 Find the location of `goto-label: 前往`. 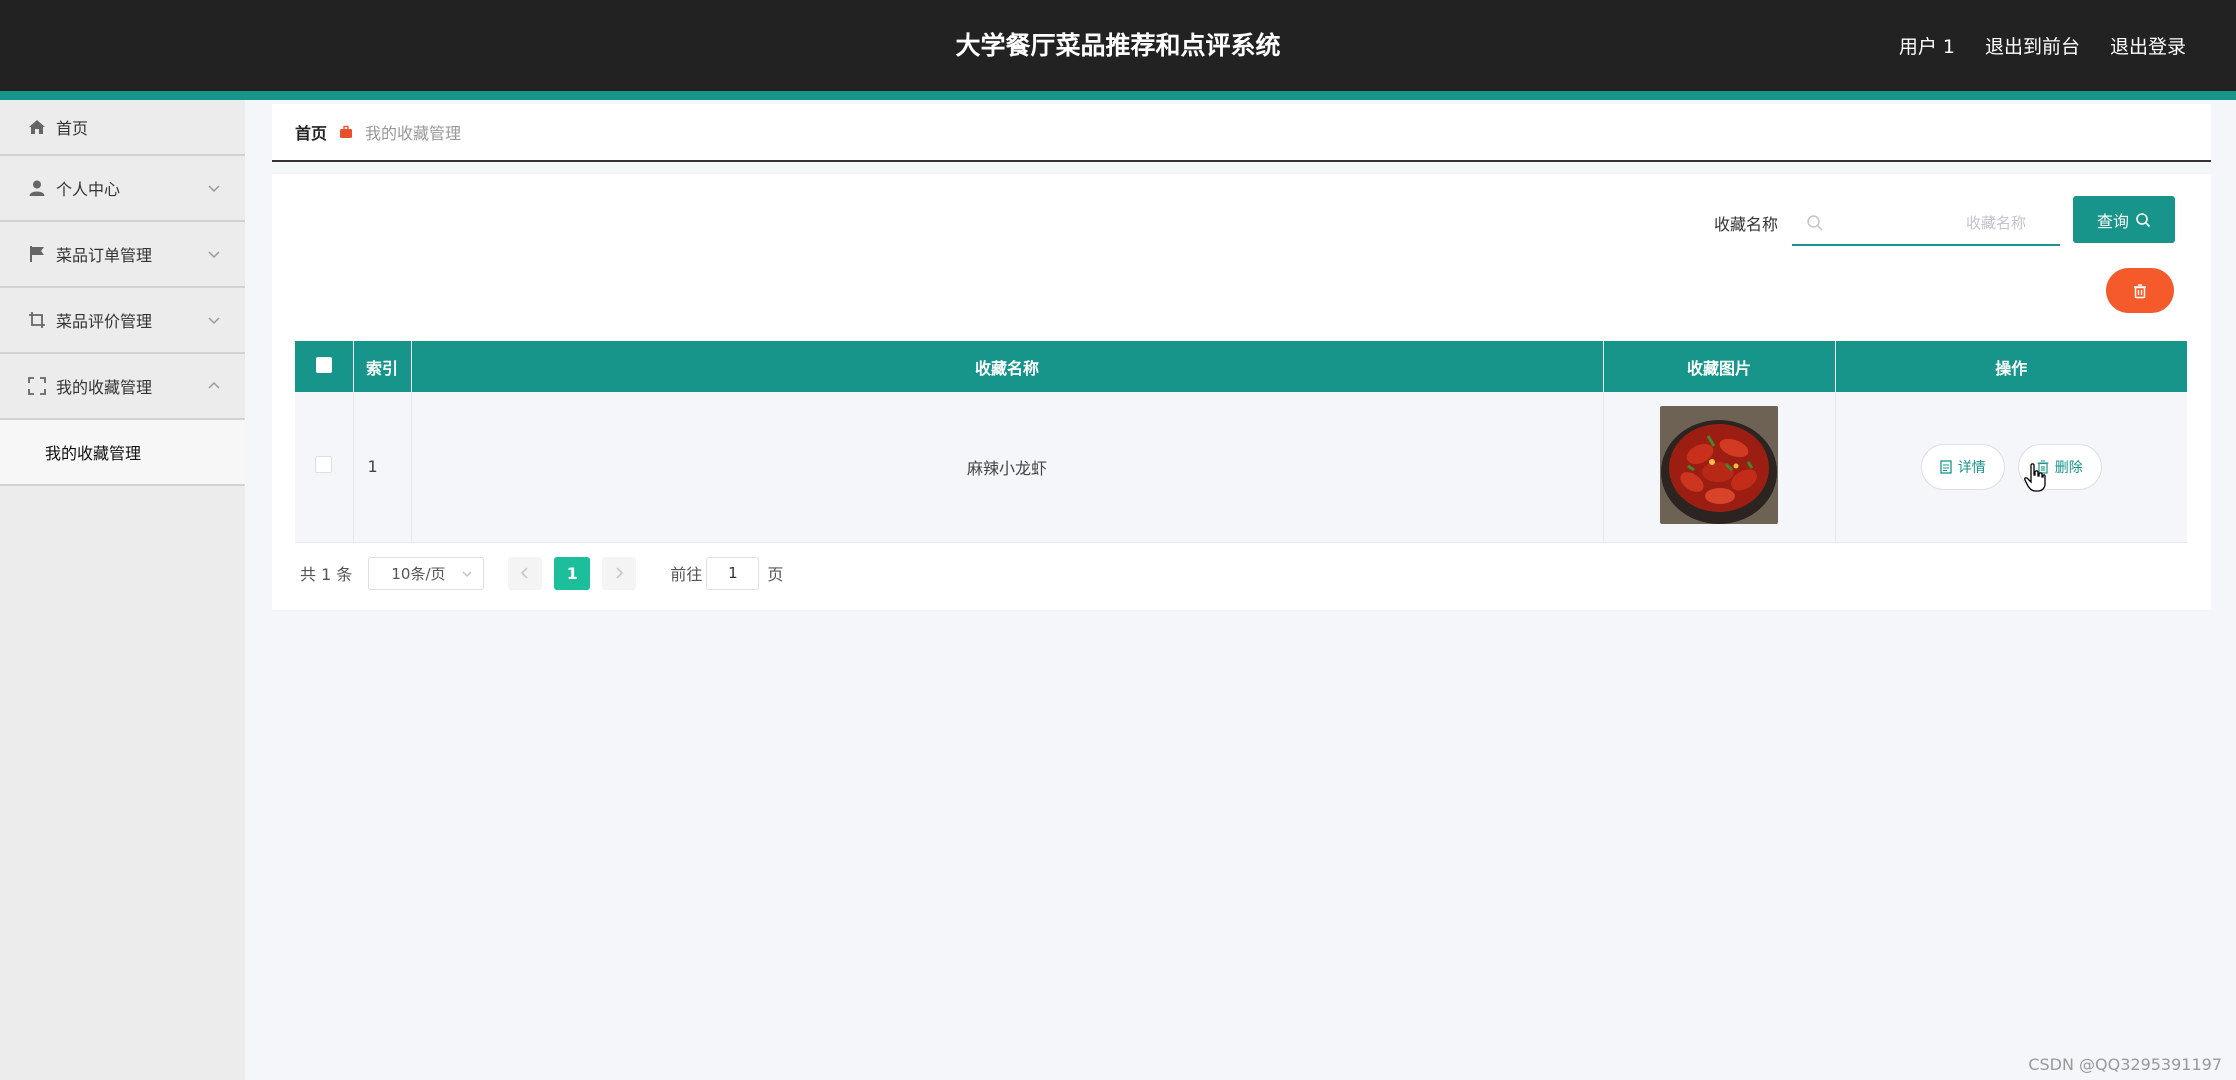

goto-label: 前往 is located at coordinates (686, 574).